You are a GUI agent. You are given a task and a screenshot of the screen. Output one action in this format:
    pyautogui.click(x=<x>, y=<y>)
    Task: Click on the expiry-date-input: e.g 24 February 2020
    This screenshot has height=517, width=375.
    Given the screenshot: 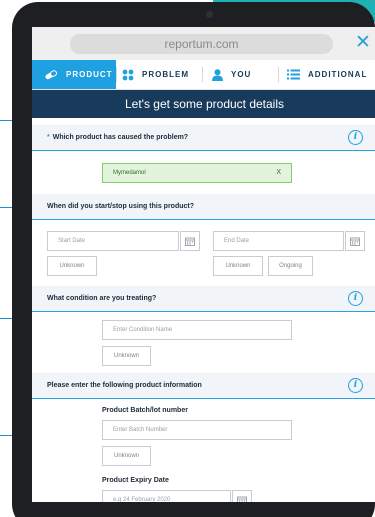 What is the action you would take?
    pyautogui.click(x=166, y=496)
    